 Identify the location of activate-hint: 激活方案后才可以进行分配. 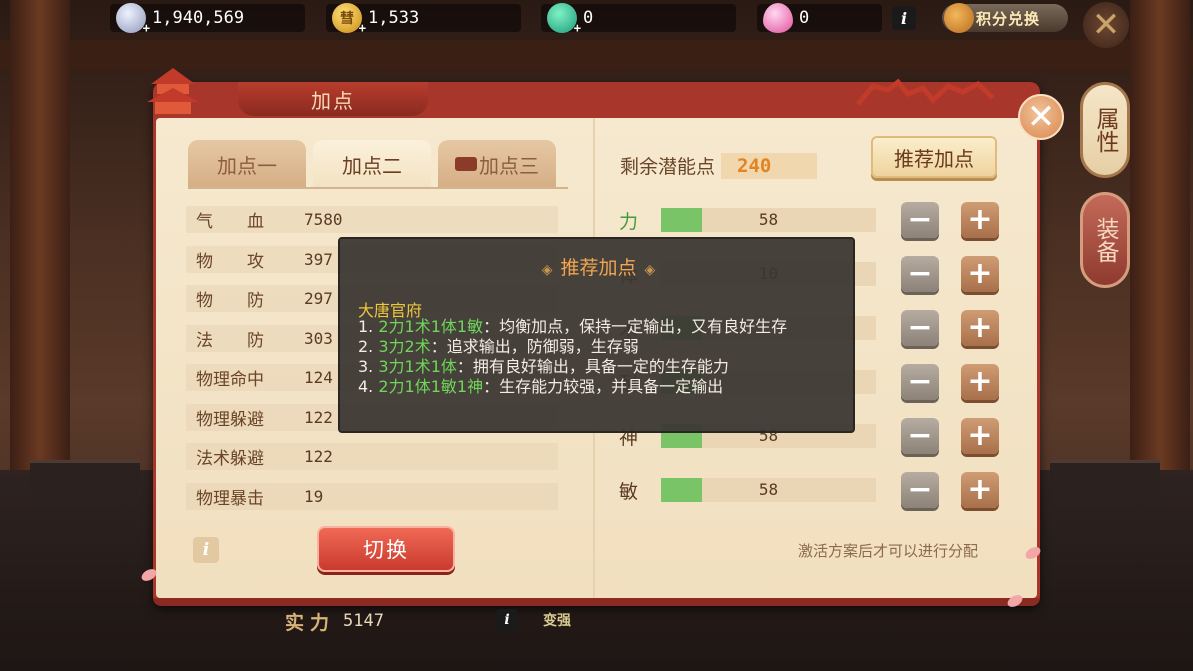
(888, 551).